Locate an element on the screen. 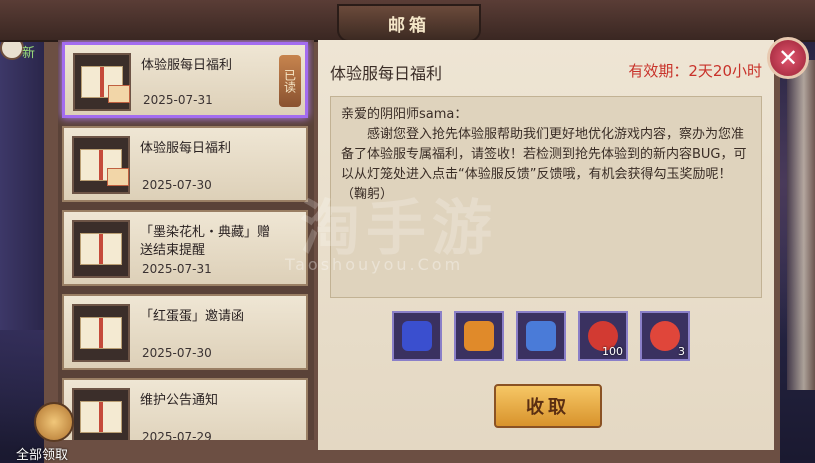  close-button: ✕ is located at coordinates (788, 58).